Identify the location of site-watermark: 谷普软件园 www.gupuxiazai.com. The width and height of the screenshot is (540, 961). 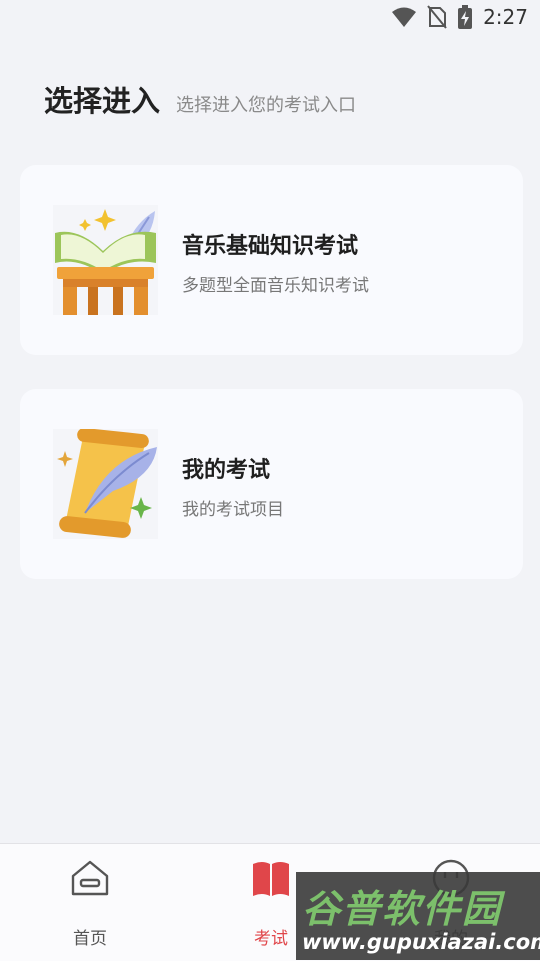
(418, 916).